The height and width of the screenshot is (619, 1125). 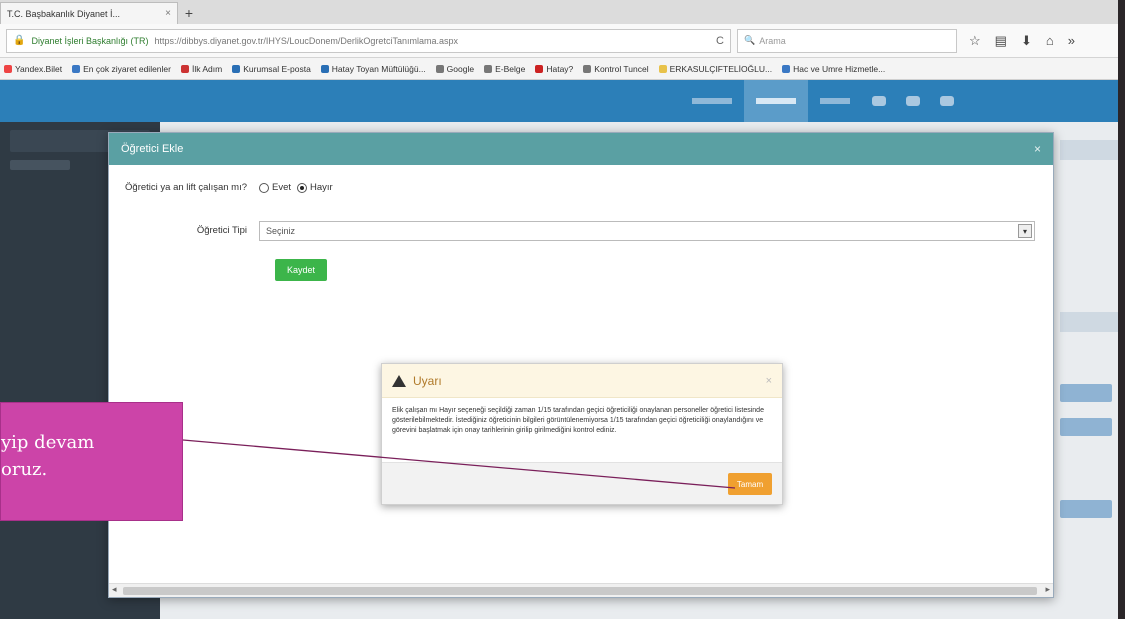 I want to click on download-icon: ⬇, so click(x=1026, y=41).